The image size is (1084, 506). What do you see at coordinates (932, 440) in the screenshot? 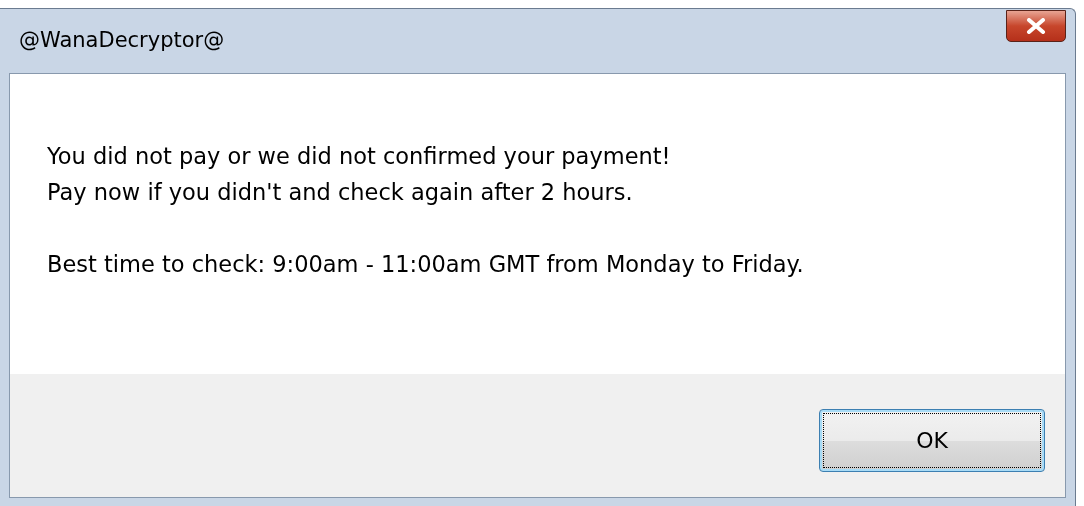
I see `ok-button: OK` at bounding box center [932, 440].